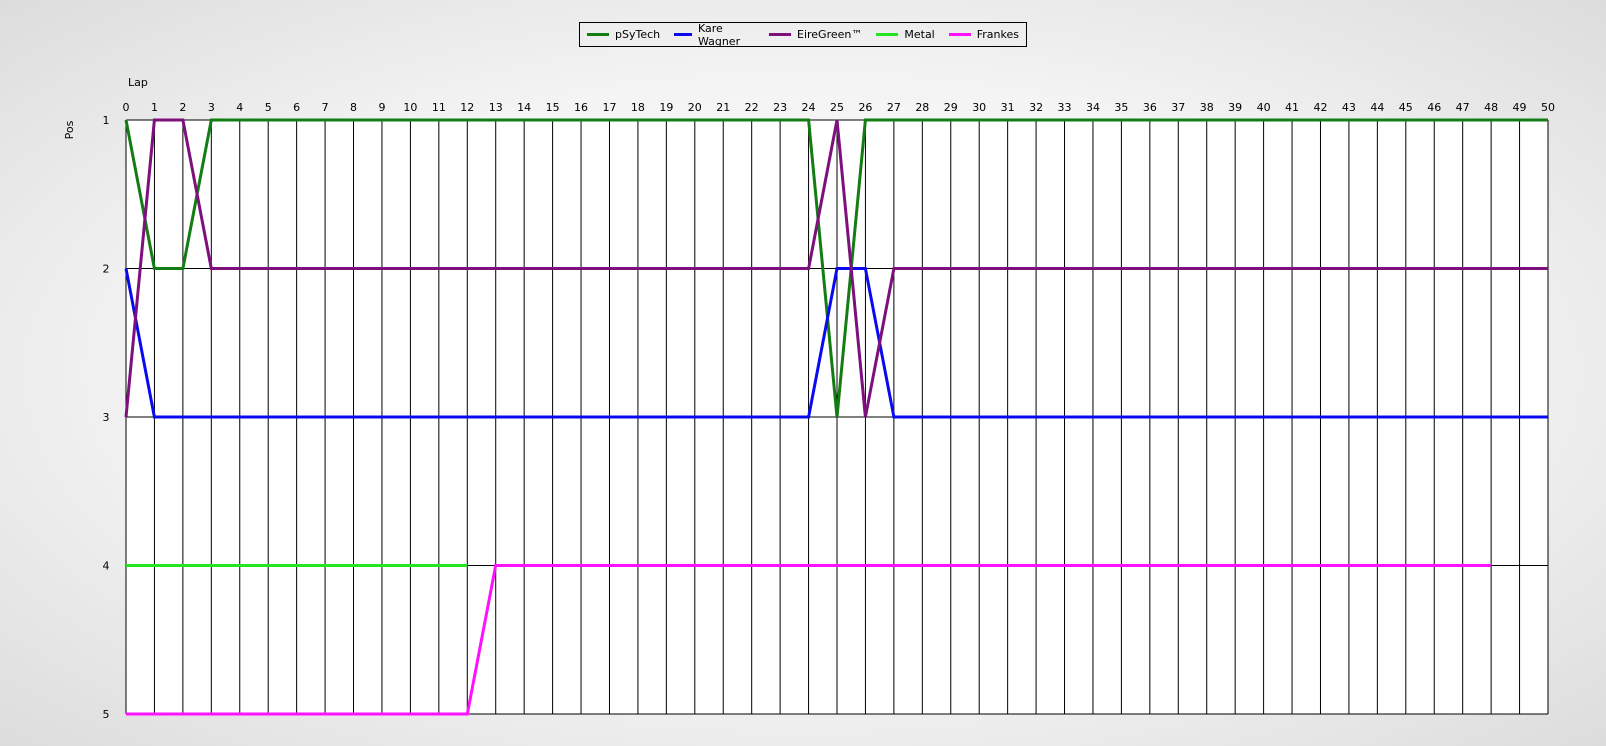 The image size is (1606, 746). What do you see at coordinates (780, 107) in the screenshot?
I see `x-tick-label: 23` at bounding box center [780, 107].